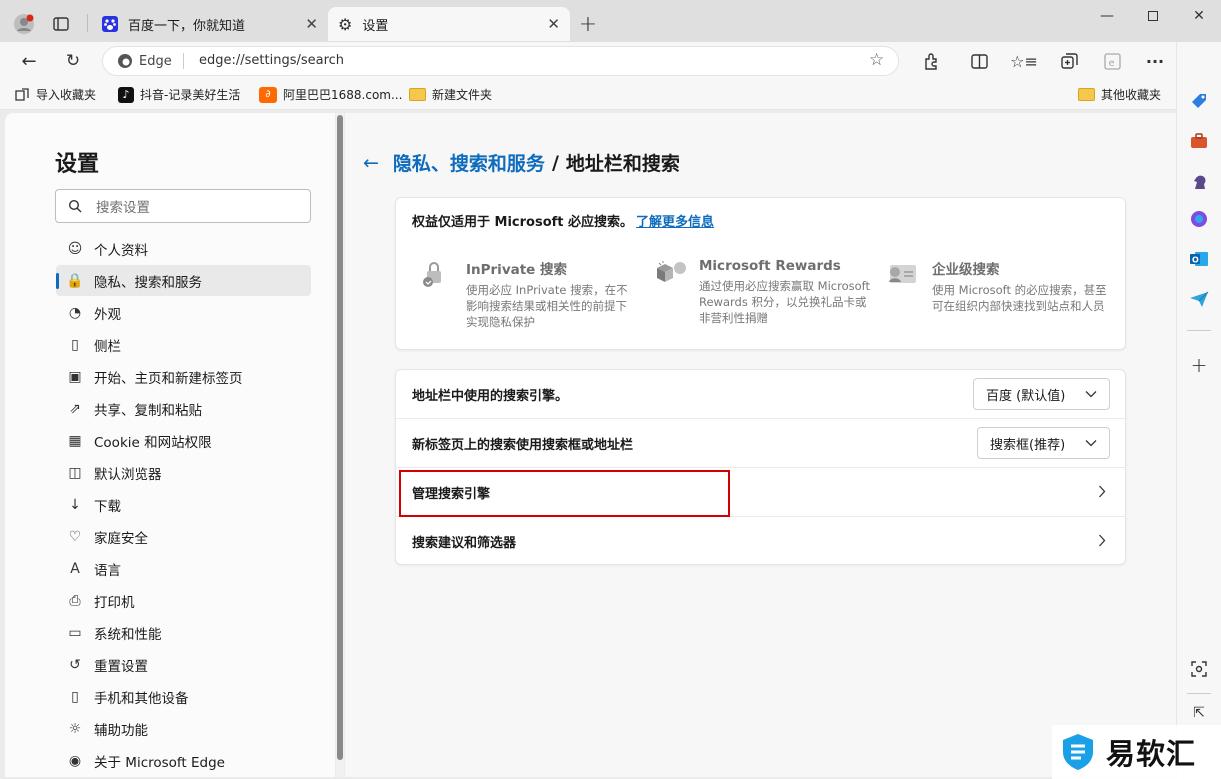  What do you see at coordinates (449, 24) in the screenshot?
I see `tab-settings: ⚙ 设置 ✕` at bounding box center [449, 24].